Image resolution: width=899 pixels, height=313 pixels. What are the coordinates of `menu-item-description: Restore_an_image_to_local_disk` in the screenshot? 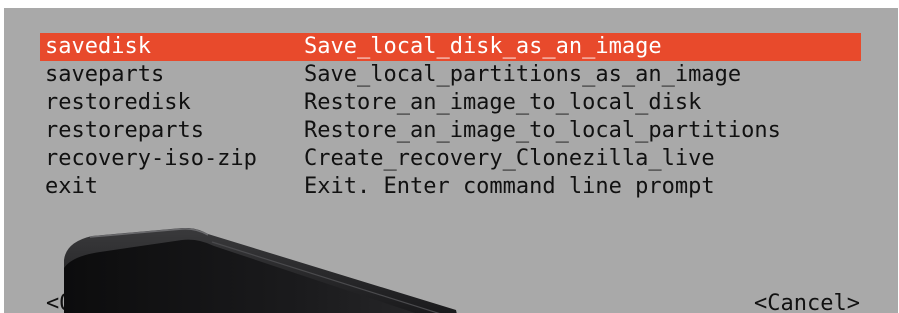 It's located at (503, 102).